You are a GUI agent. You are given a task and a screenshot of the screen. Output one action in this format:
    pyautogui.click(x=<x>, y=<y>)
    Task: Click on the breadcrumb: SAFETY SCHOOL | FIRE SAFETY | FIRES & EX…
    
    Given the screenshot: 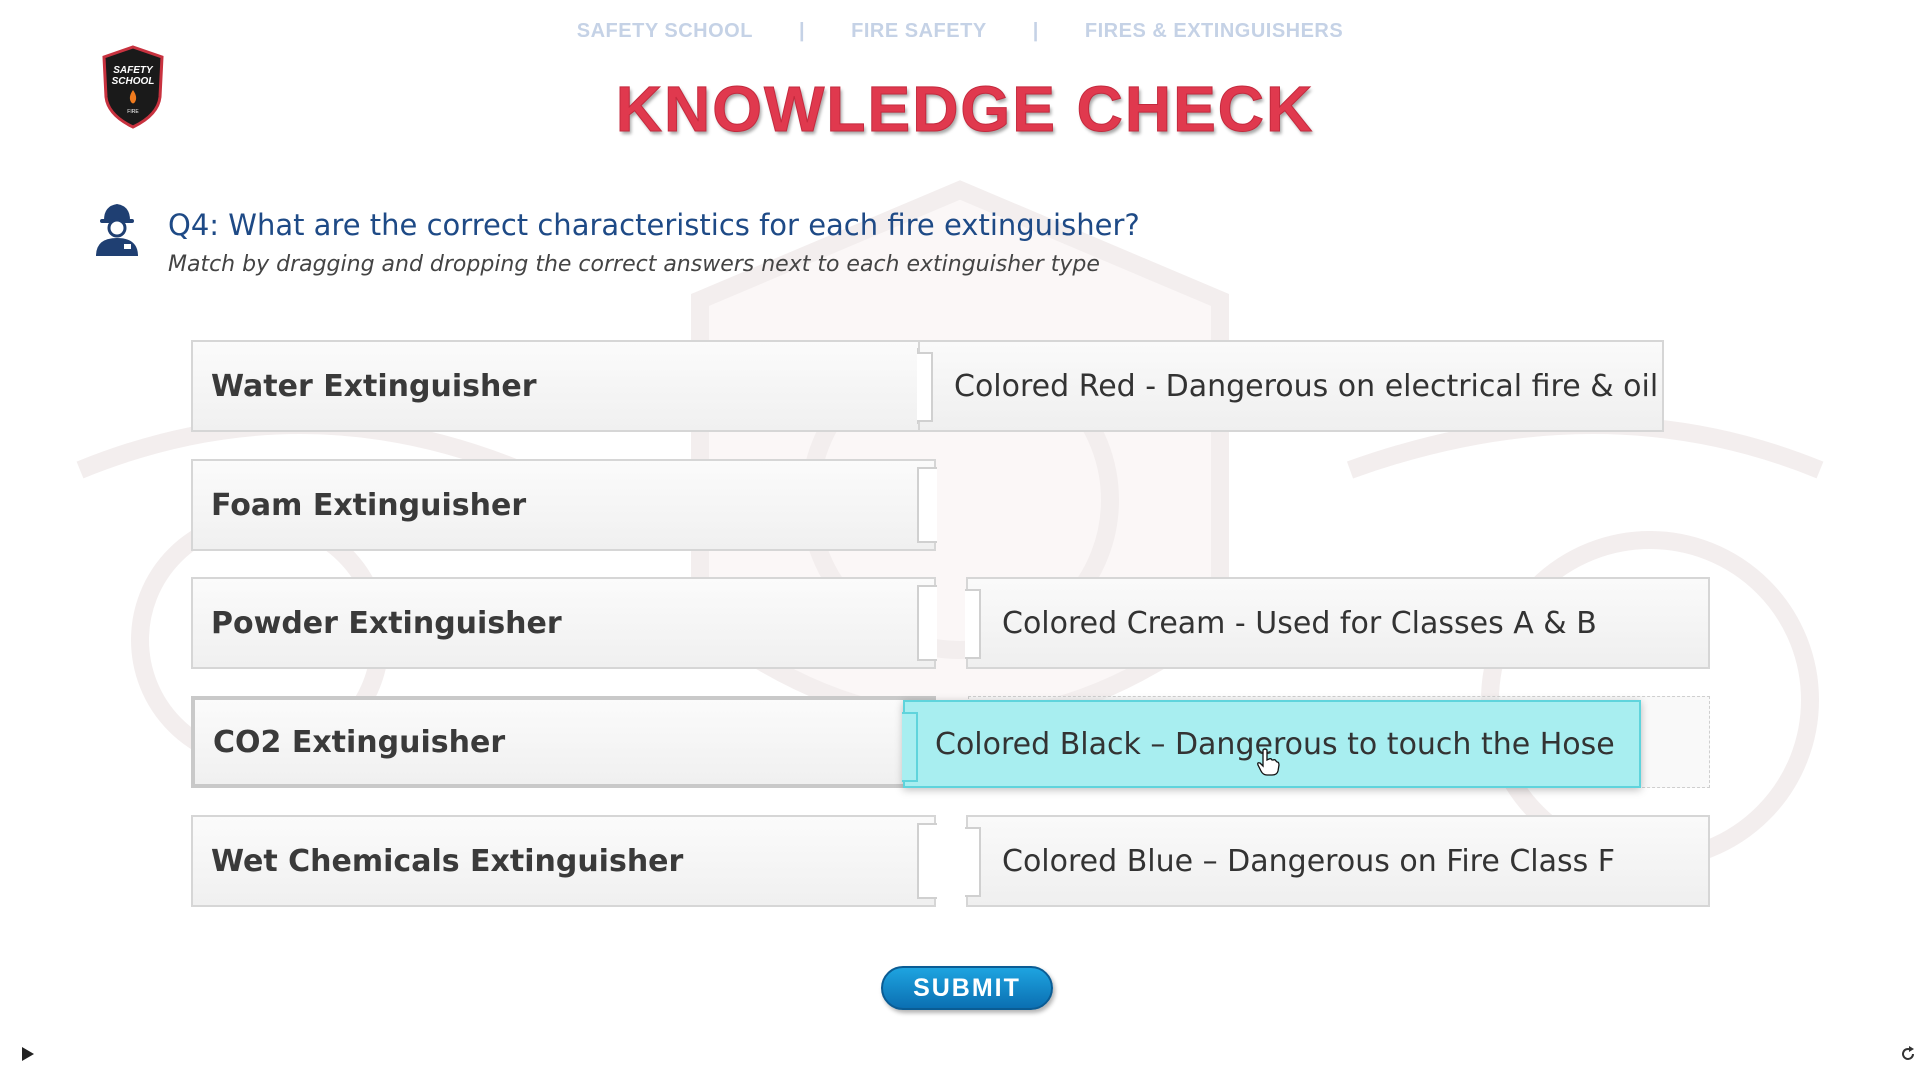 What is the action you would take?
    pyautogui.click(x=960, y=31)
    